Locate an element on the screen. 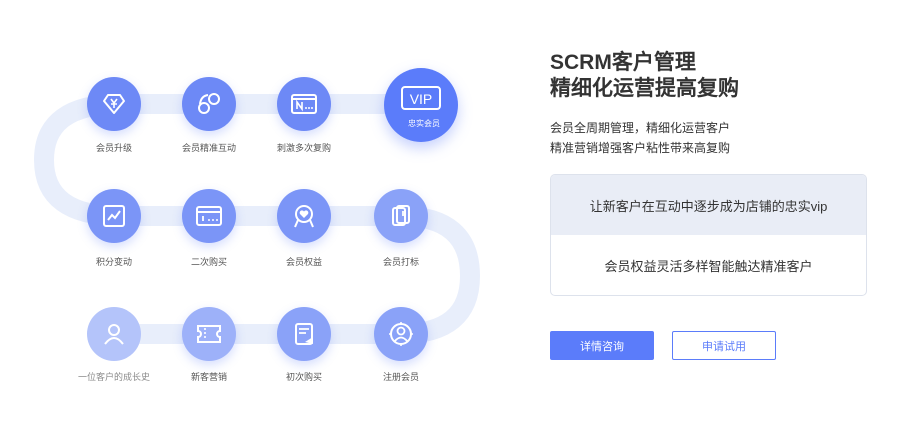 This screenshot has height=445, width=902. vip-badge-text: VIP is located at coordinates (421, 99).